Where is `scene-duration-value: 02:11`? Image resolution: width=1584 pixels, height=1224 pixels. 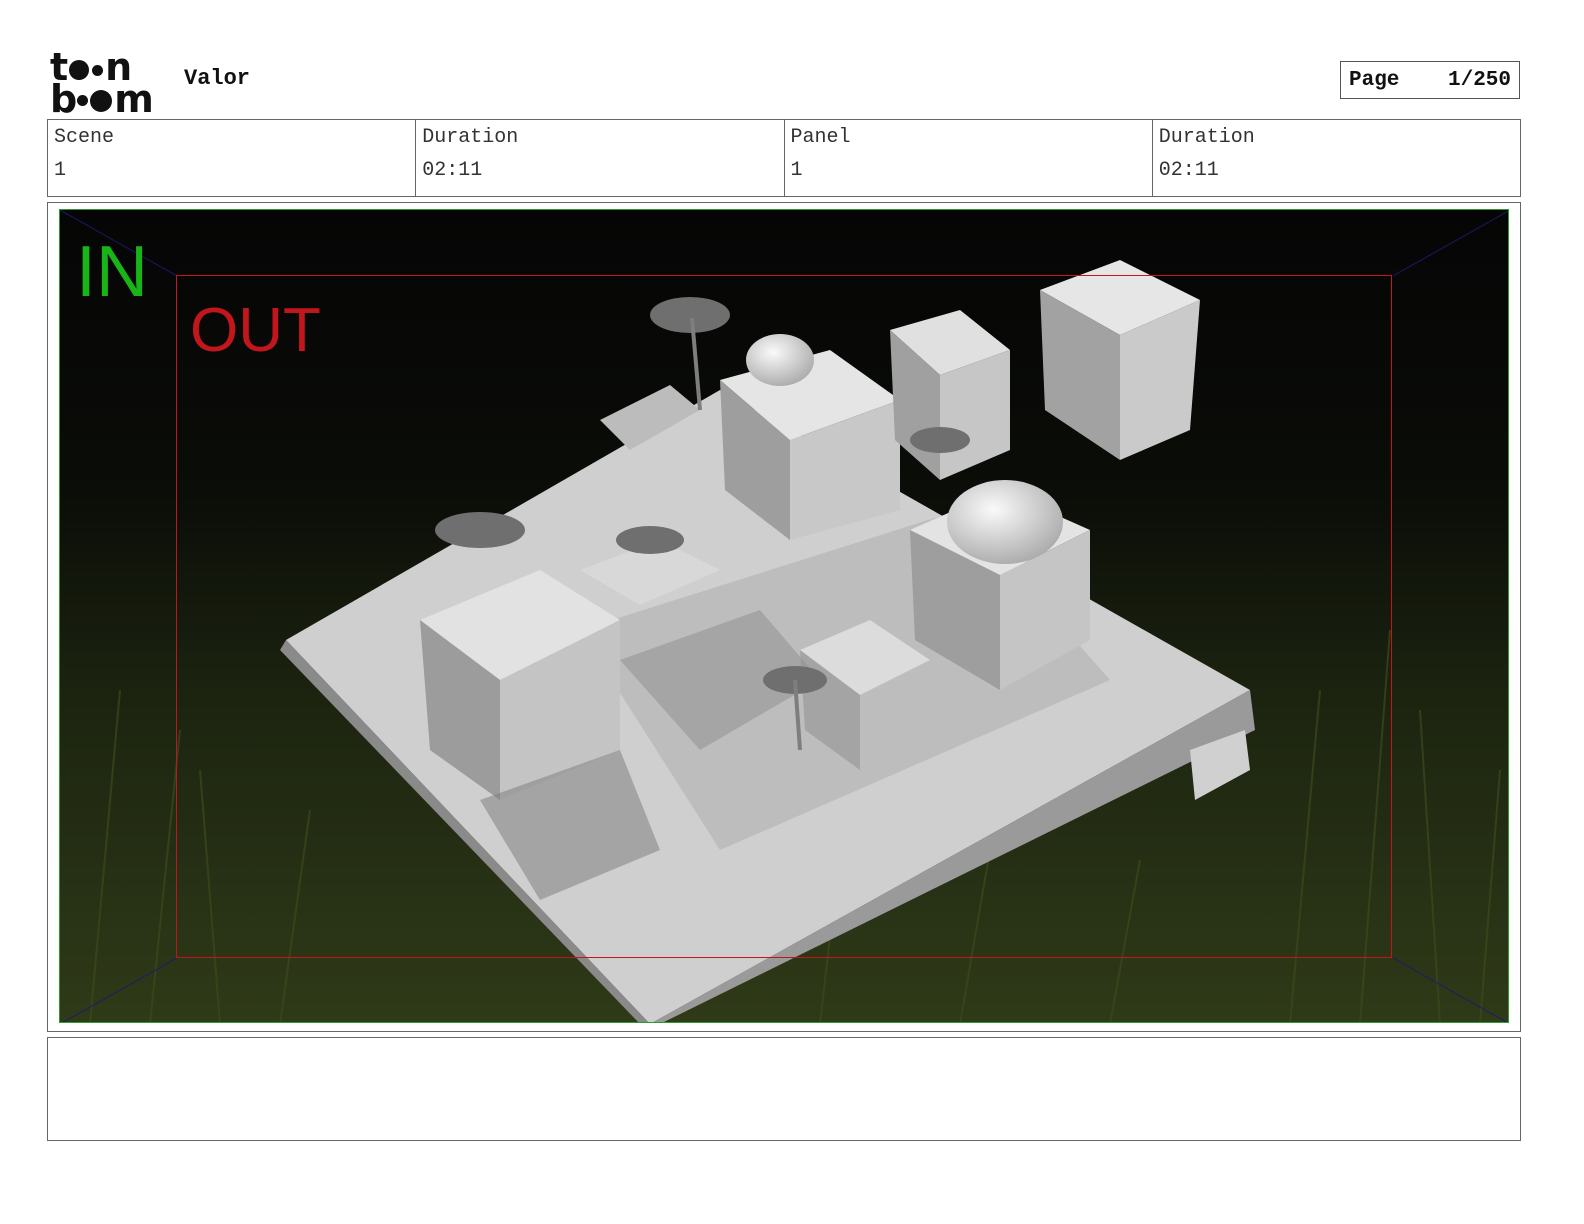
scene-duration-value: 02:11 is located at coordinates (452, 170).